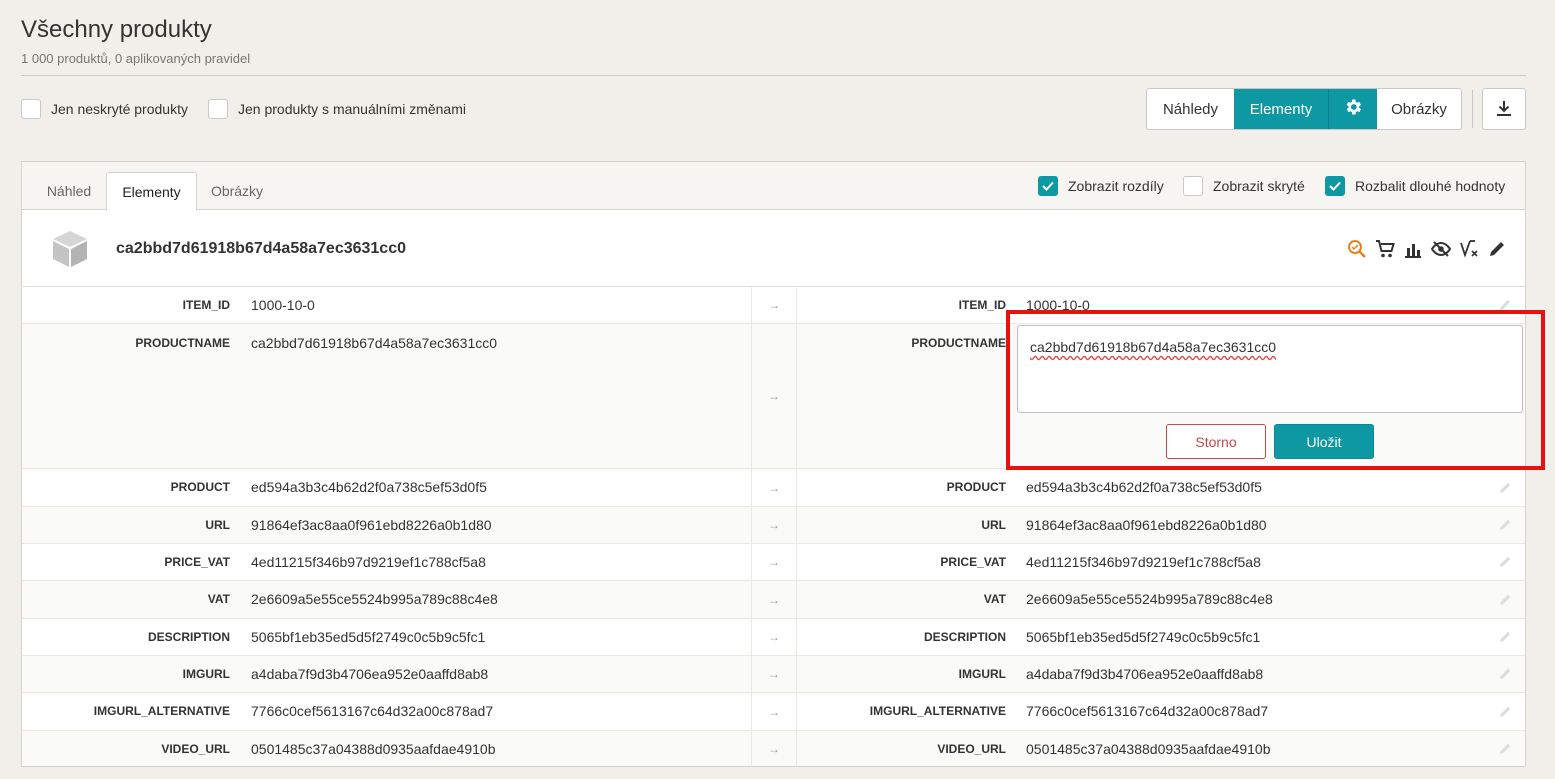  Describe the element at coordinates (218, 599) in the screenshot. I see `row-key-left: VAT` at that location.